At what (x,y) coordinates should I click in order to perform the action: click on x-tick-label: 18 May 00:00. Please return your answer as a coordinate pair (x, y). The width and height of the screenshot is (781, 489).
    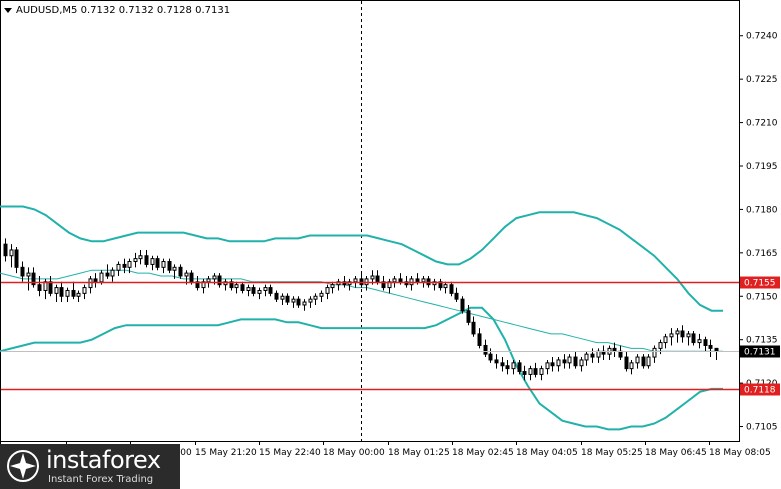
    Looking at the image, I should click on (354, 453).